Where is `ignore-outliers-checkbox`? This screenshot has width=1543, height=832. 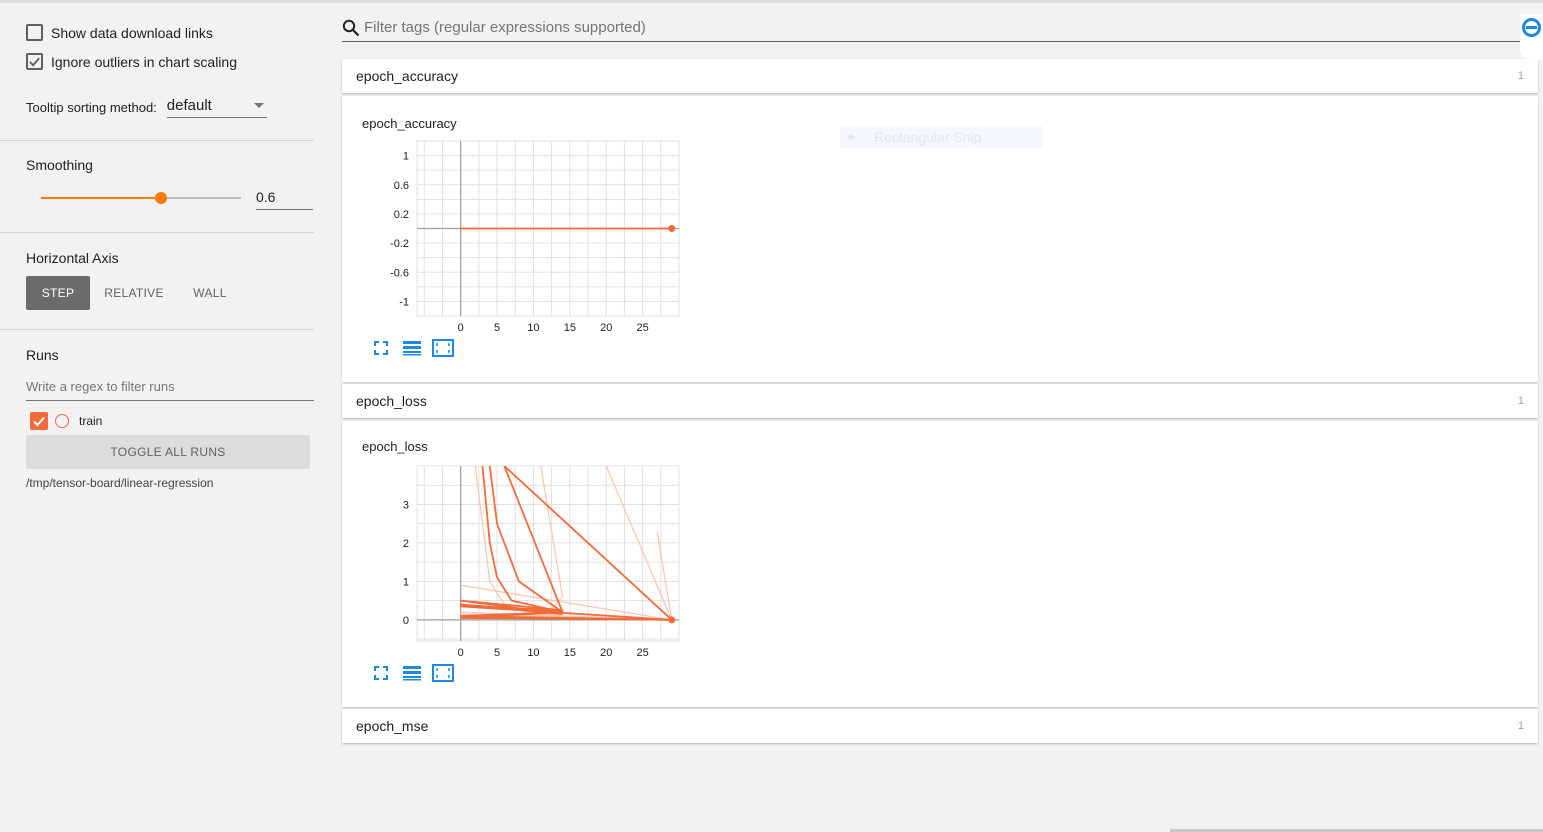
ignore-outliers-checkbox is located at coordinates (34, 61).